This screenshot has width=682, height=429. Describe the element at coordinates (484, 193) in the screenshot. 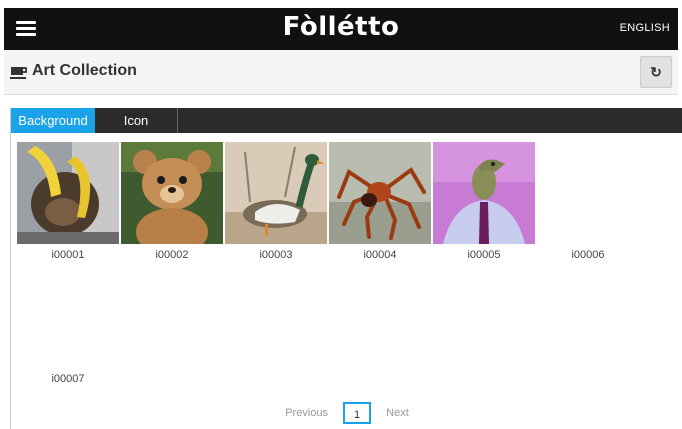

I see `thumbnail-lizard-suit` at that location.